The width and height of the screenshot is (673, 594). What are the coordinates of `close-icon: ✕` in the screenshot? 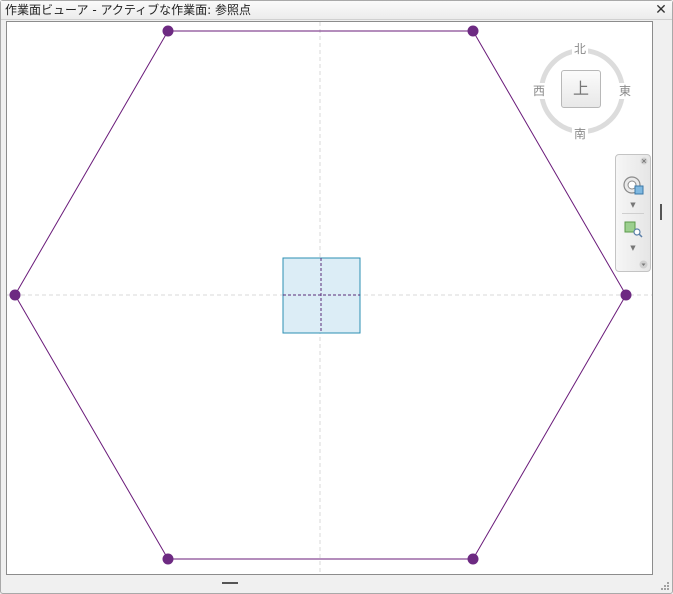 It's located at (661, 10).